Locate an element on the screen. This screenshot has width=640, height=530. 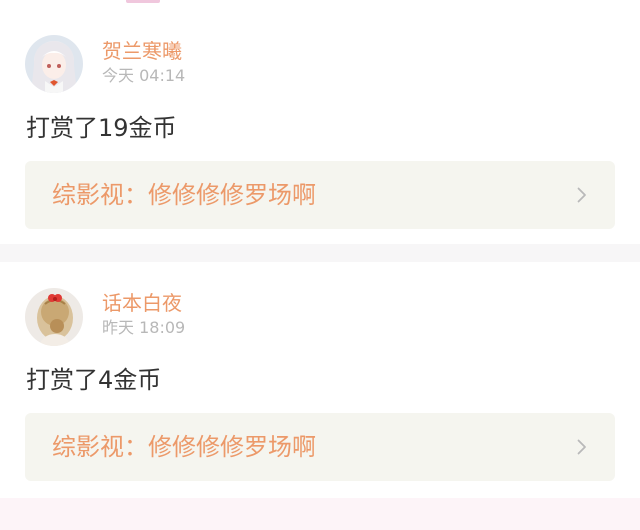
anime-girl-avatar-icon is located at coordinates (54, 64).